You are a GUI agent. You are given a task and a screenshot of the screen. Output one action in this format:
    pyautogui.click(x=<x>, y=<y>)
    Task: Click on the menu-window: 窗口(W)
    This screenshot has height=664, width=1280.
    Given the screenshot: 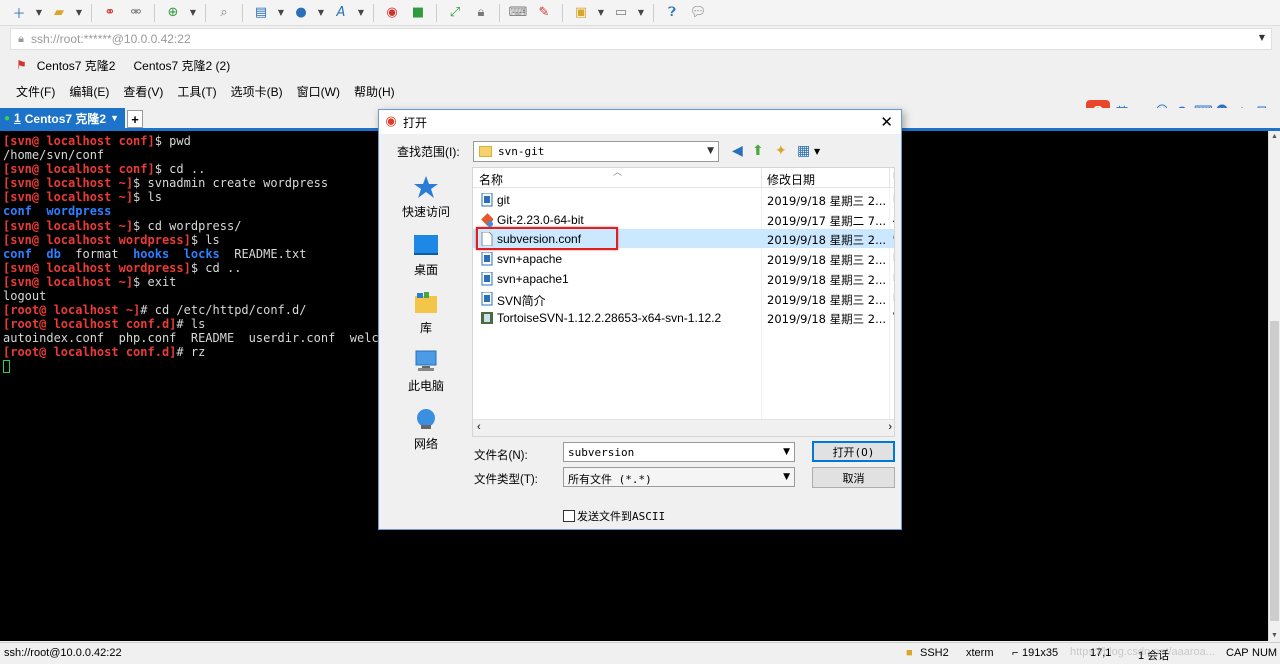 What is the action you would take?
    pyautogui.click(x=318, y=91)
    